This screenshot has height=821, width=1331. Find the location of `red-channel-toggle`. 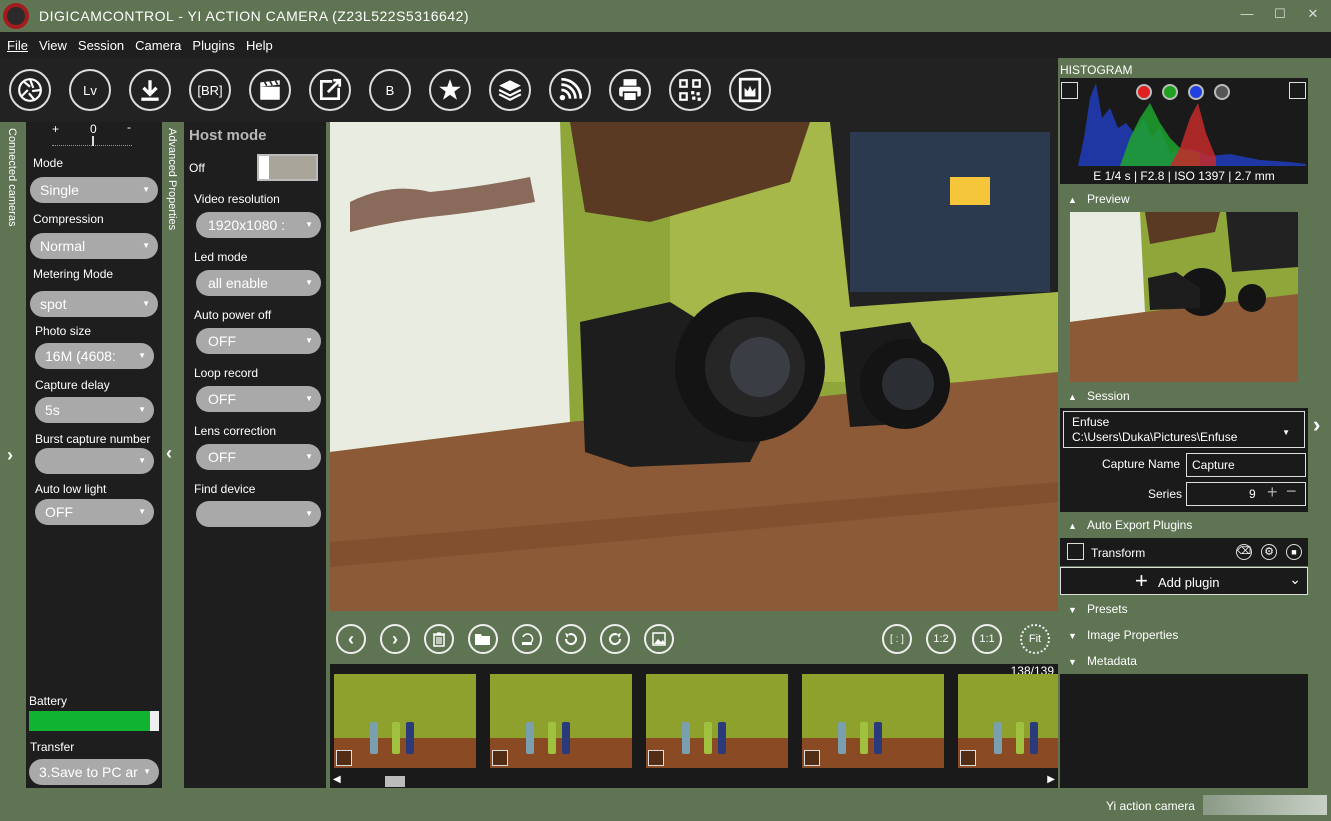

red-channel-toggle is located at coordinates (1144, 92).